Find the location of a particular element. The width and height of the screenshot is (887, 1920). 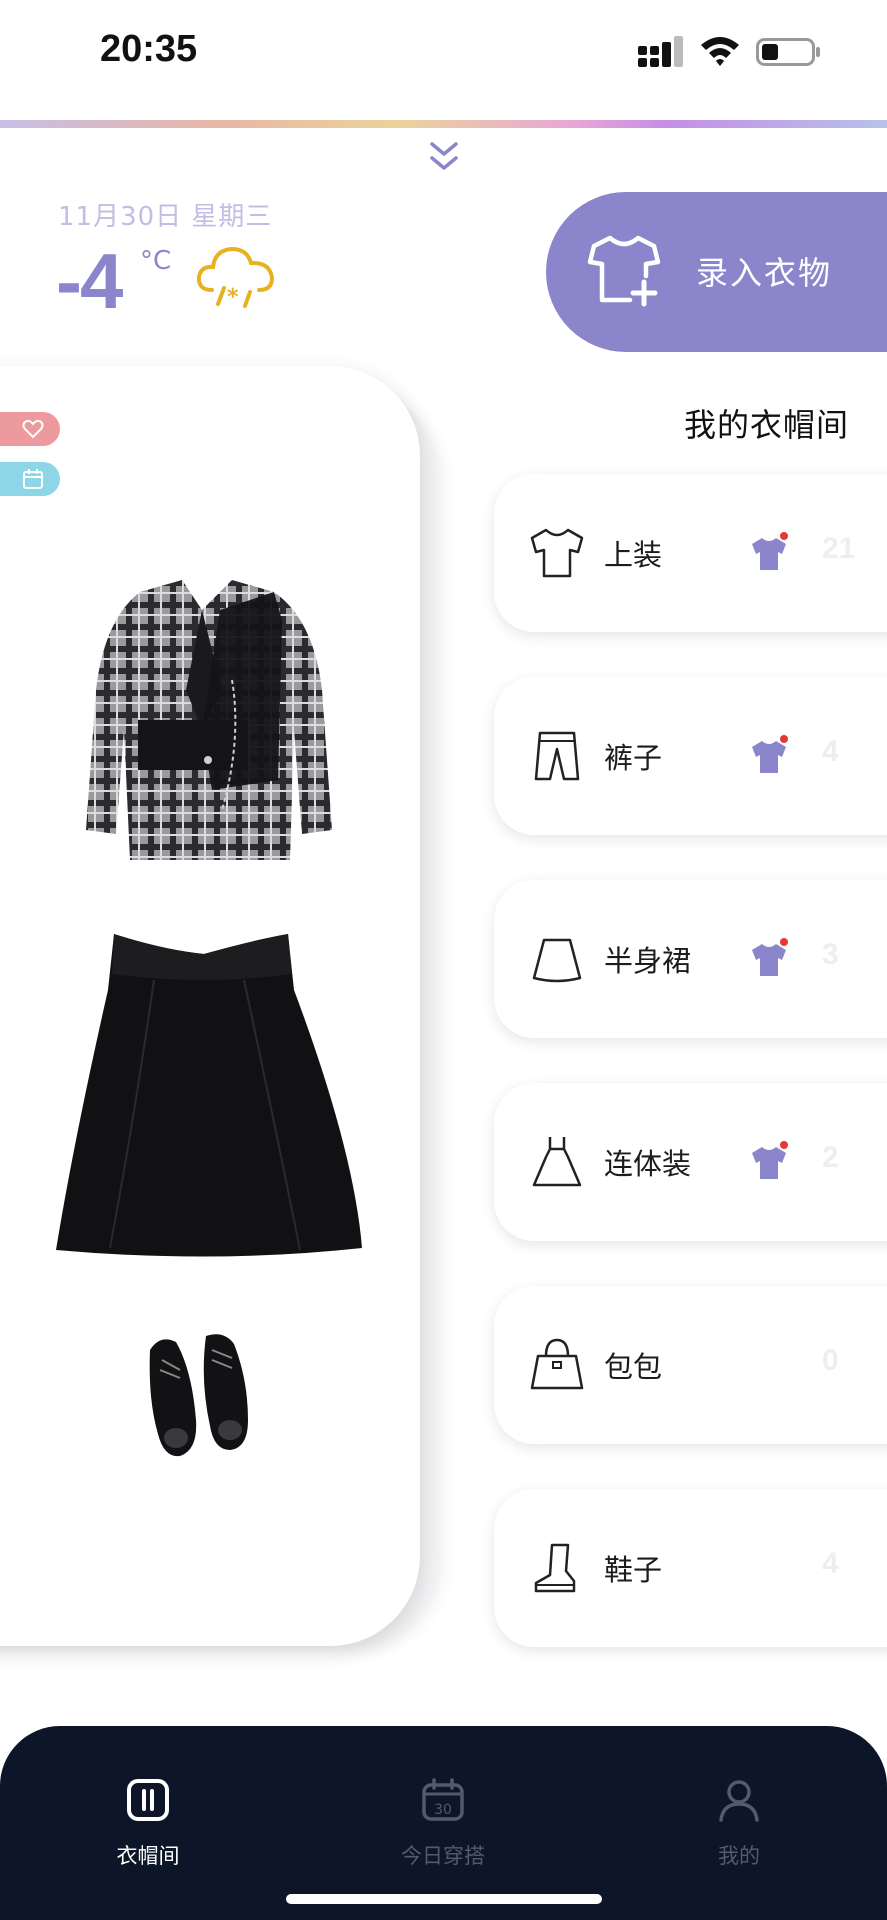

category-label: 裤子 is located at coordinates (633, 758).